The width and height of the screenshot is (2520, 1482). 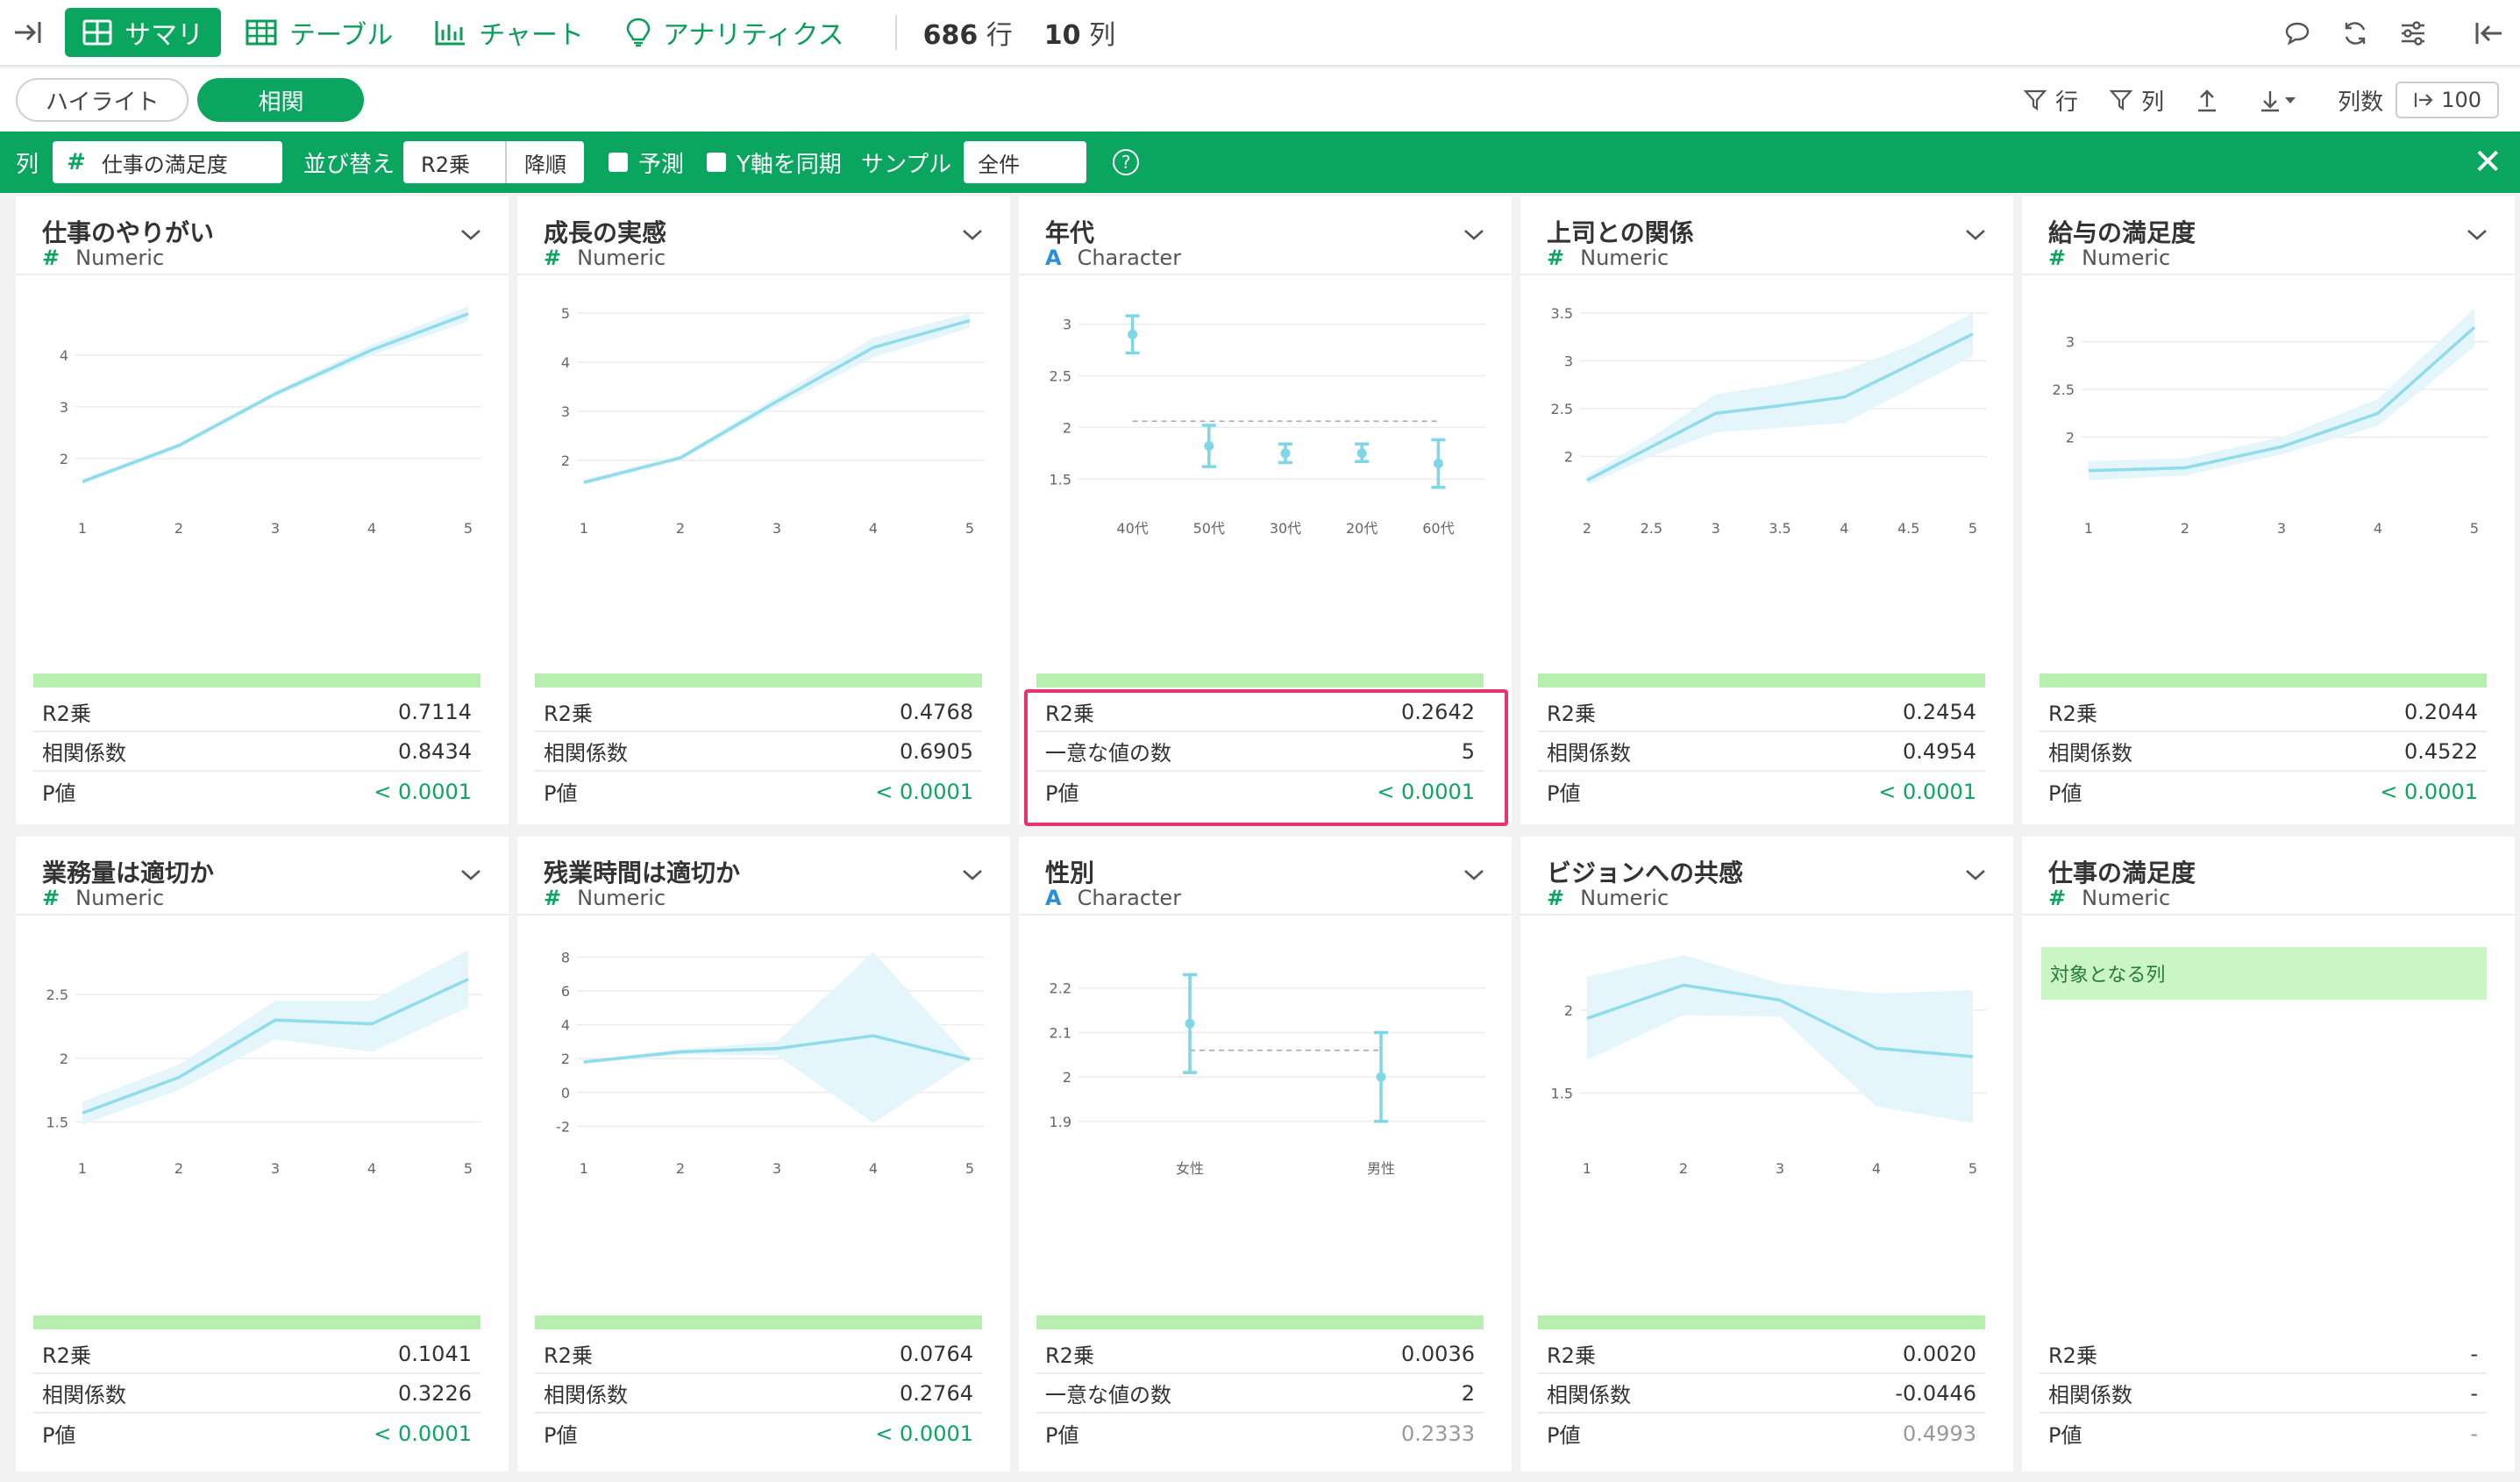 What do you see at coordinates (275, 528) in the screenshot?
I see `x-tick-label: 3` at bounding box center [275, 528].